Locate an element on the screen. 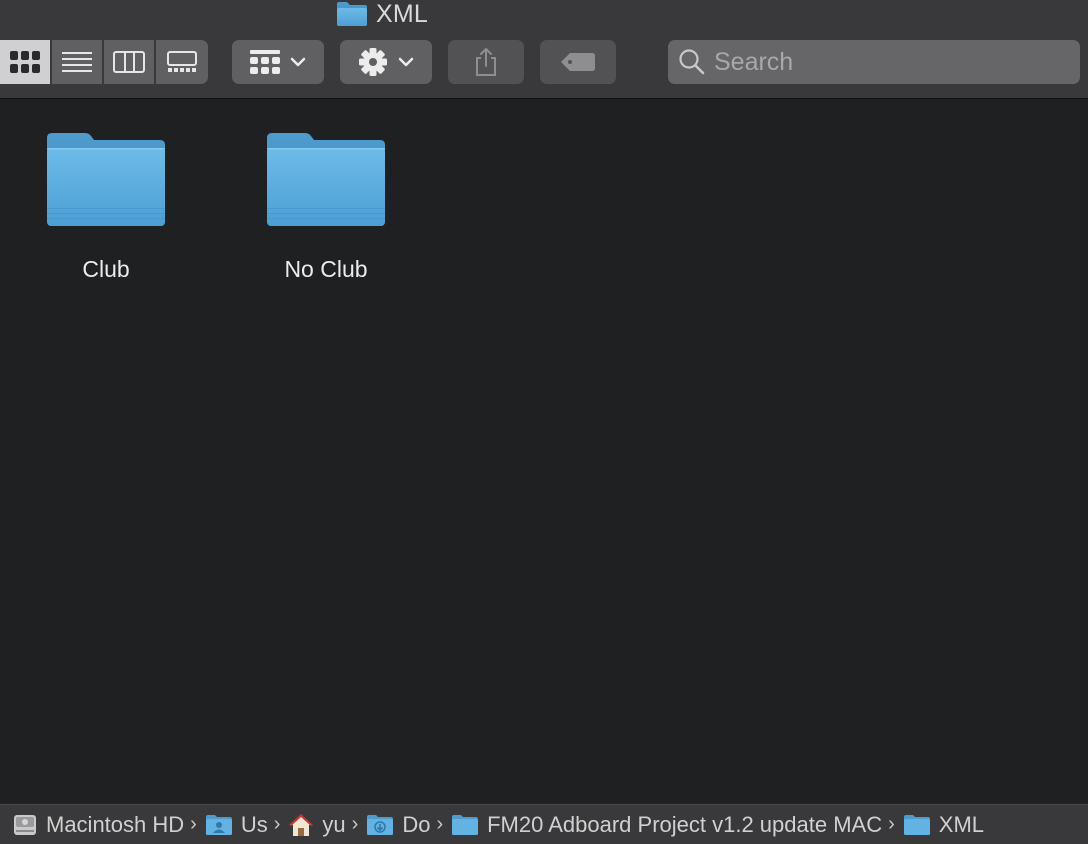  icon-view-button is located at coordinates (26, 62).